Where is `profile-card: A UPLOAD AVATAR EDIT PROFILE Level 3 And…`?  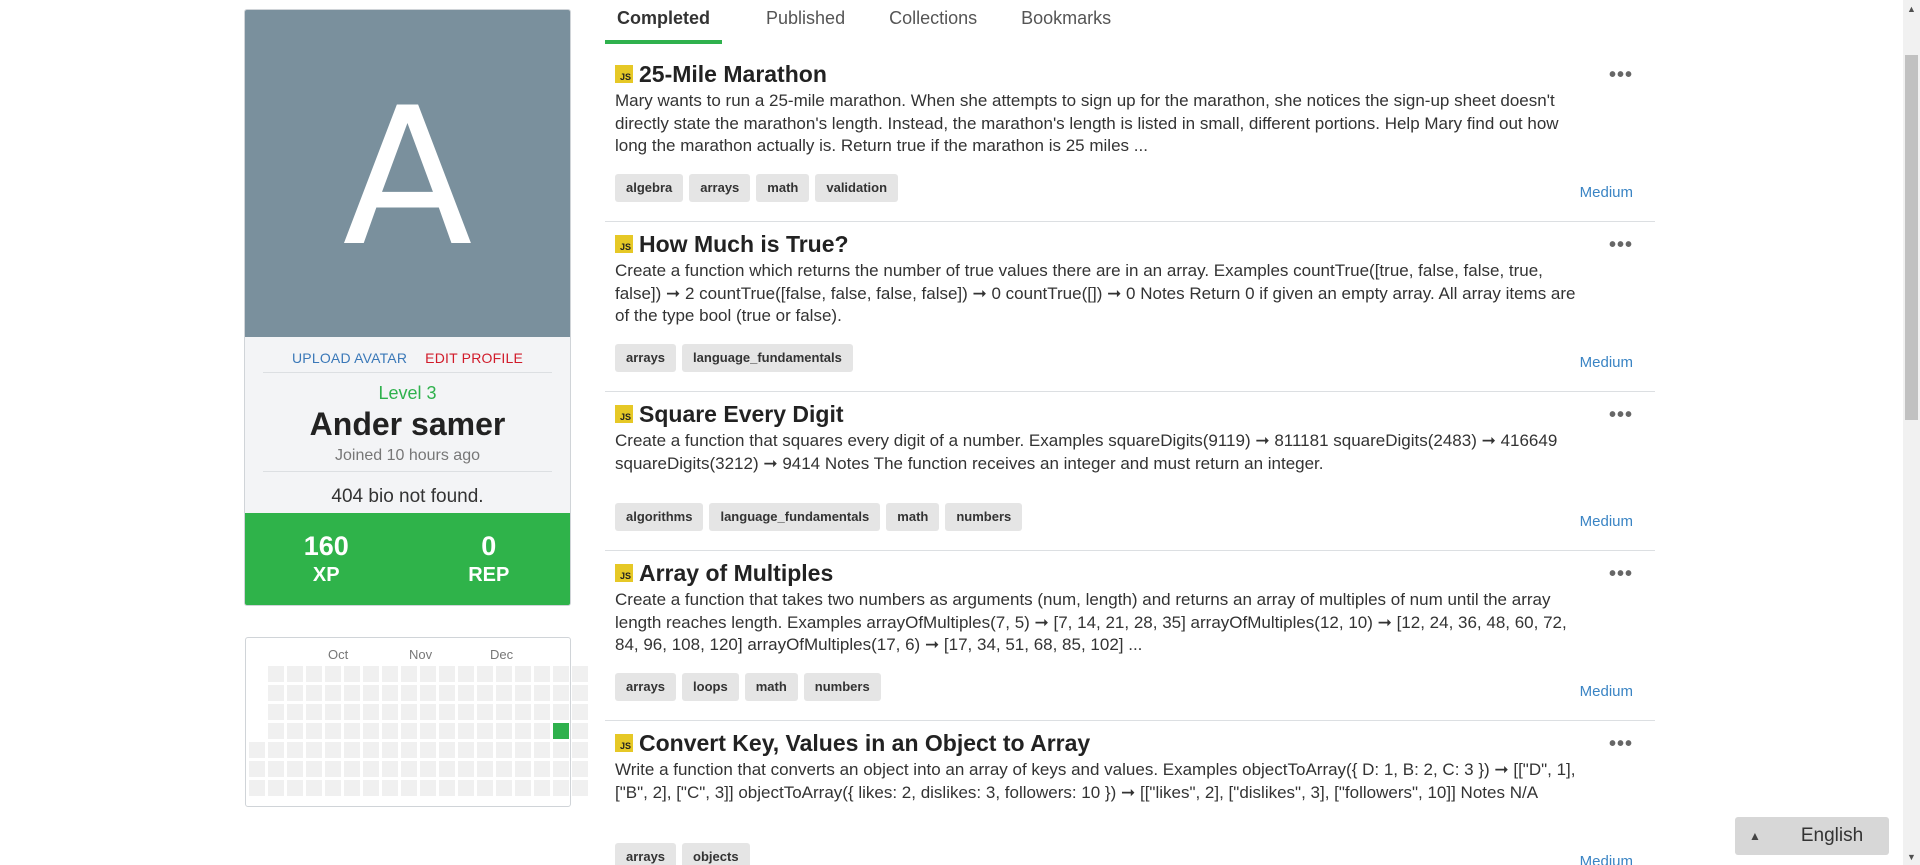
profile-card: A UPLOAD AVATAR EDIT PROFILE Level 3 And… is located at coordinates (407, 307).